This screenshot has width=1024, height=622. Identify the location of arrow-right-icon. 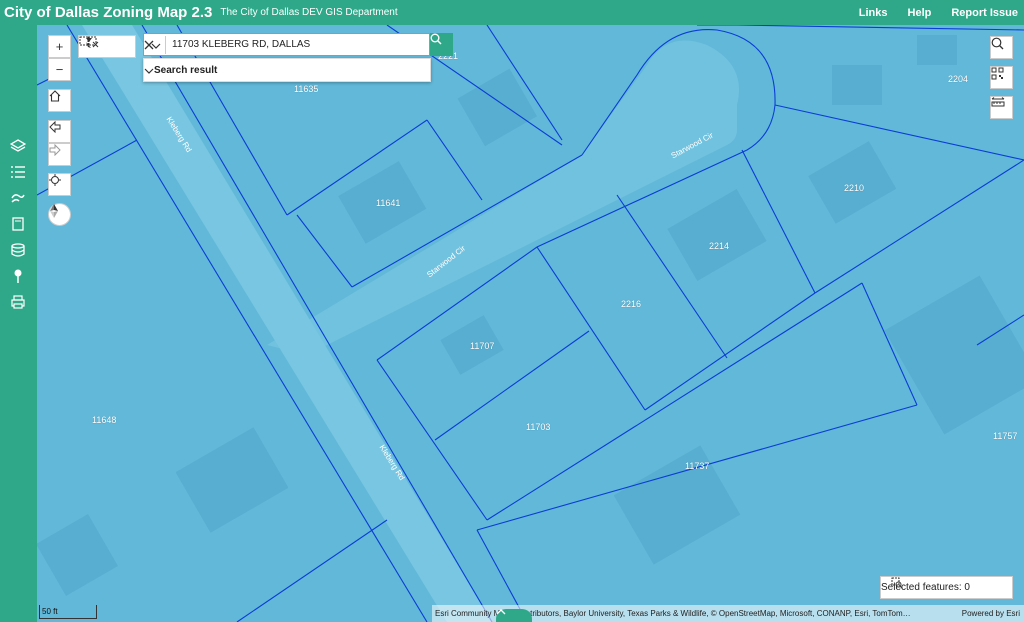
(55, 150).